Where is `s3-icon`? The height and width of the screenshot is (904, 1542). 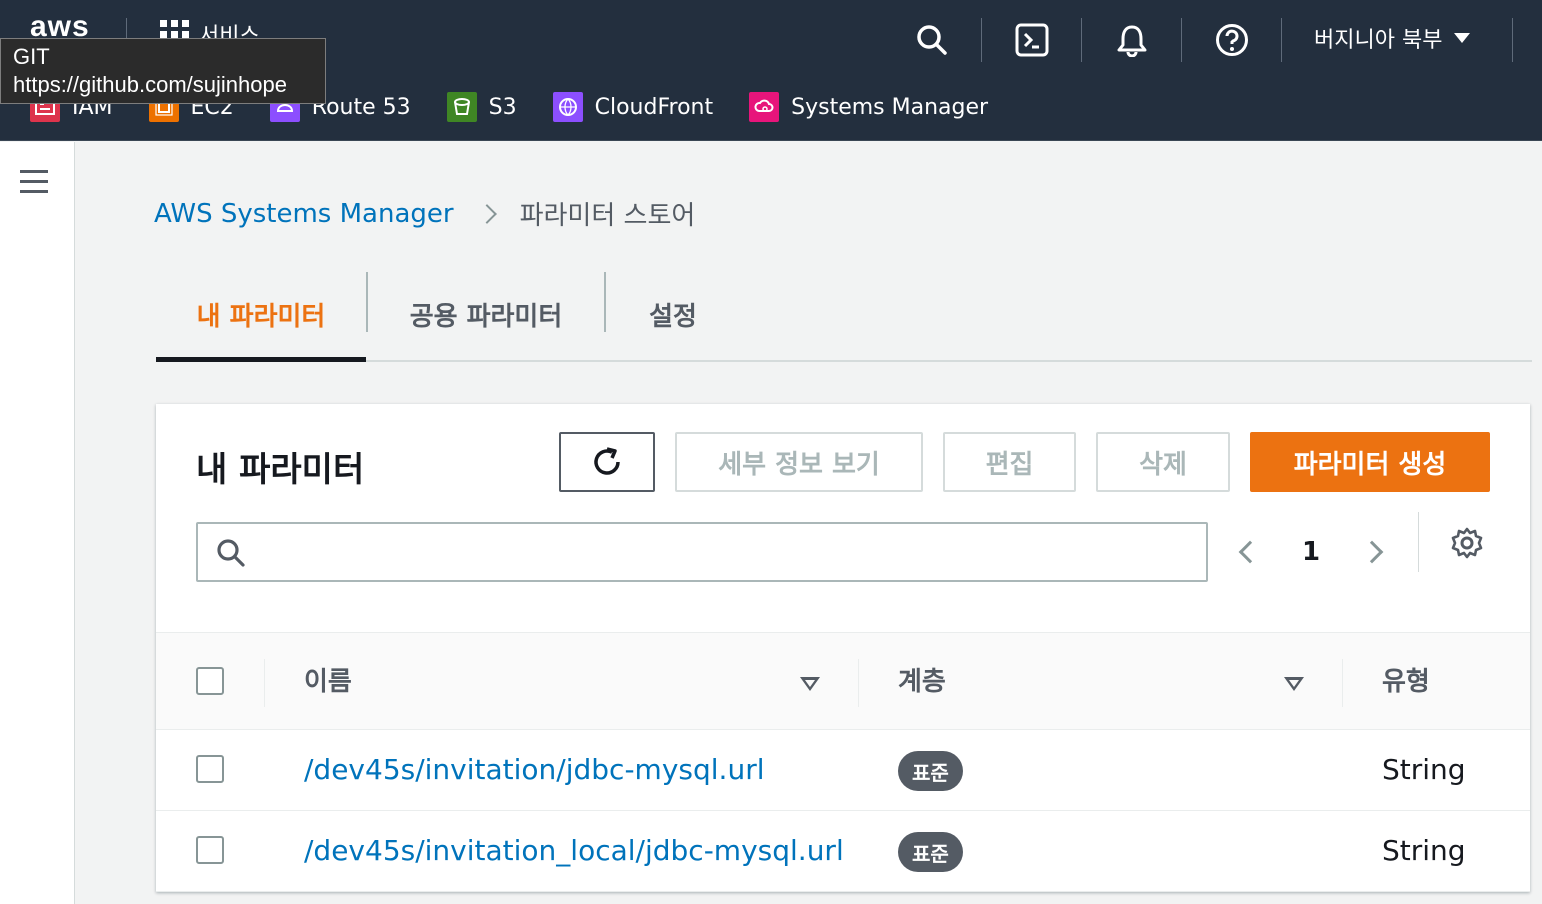 s3-icon is located at coordinates (461, 107).